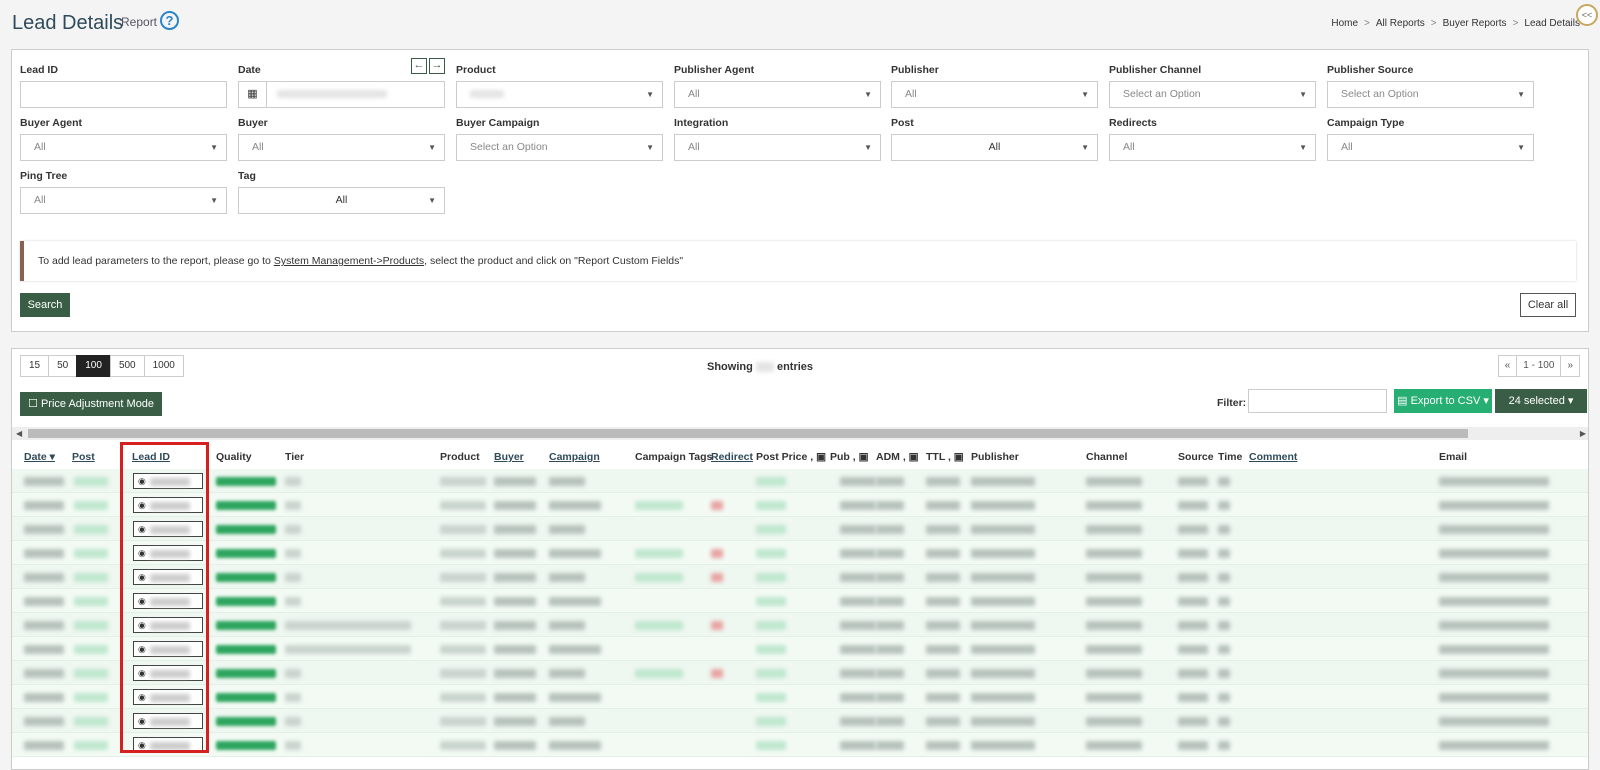 The width and height of the screenshot is (1600, 770). Describe the element at coordinates (1230, 457) in the screenshot. I see `col-time: Time` at that location.